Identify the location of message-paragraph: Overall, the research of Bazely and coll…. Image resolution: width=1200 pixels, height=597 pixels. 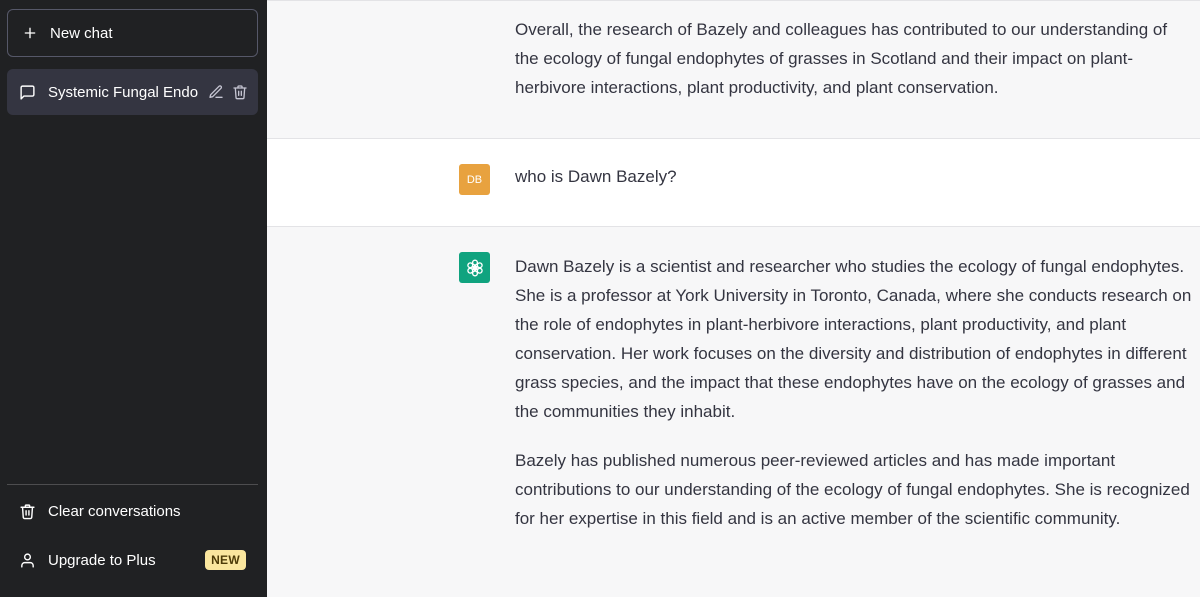
(841, 58).